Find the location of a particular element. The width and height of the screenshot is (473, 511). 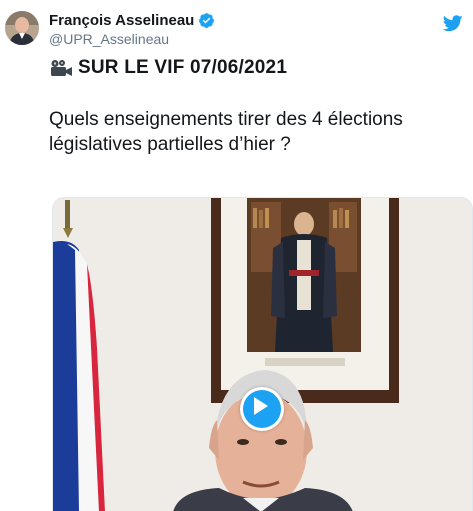

play-button is located at coordinates (262, 409).